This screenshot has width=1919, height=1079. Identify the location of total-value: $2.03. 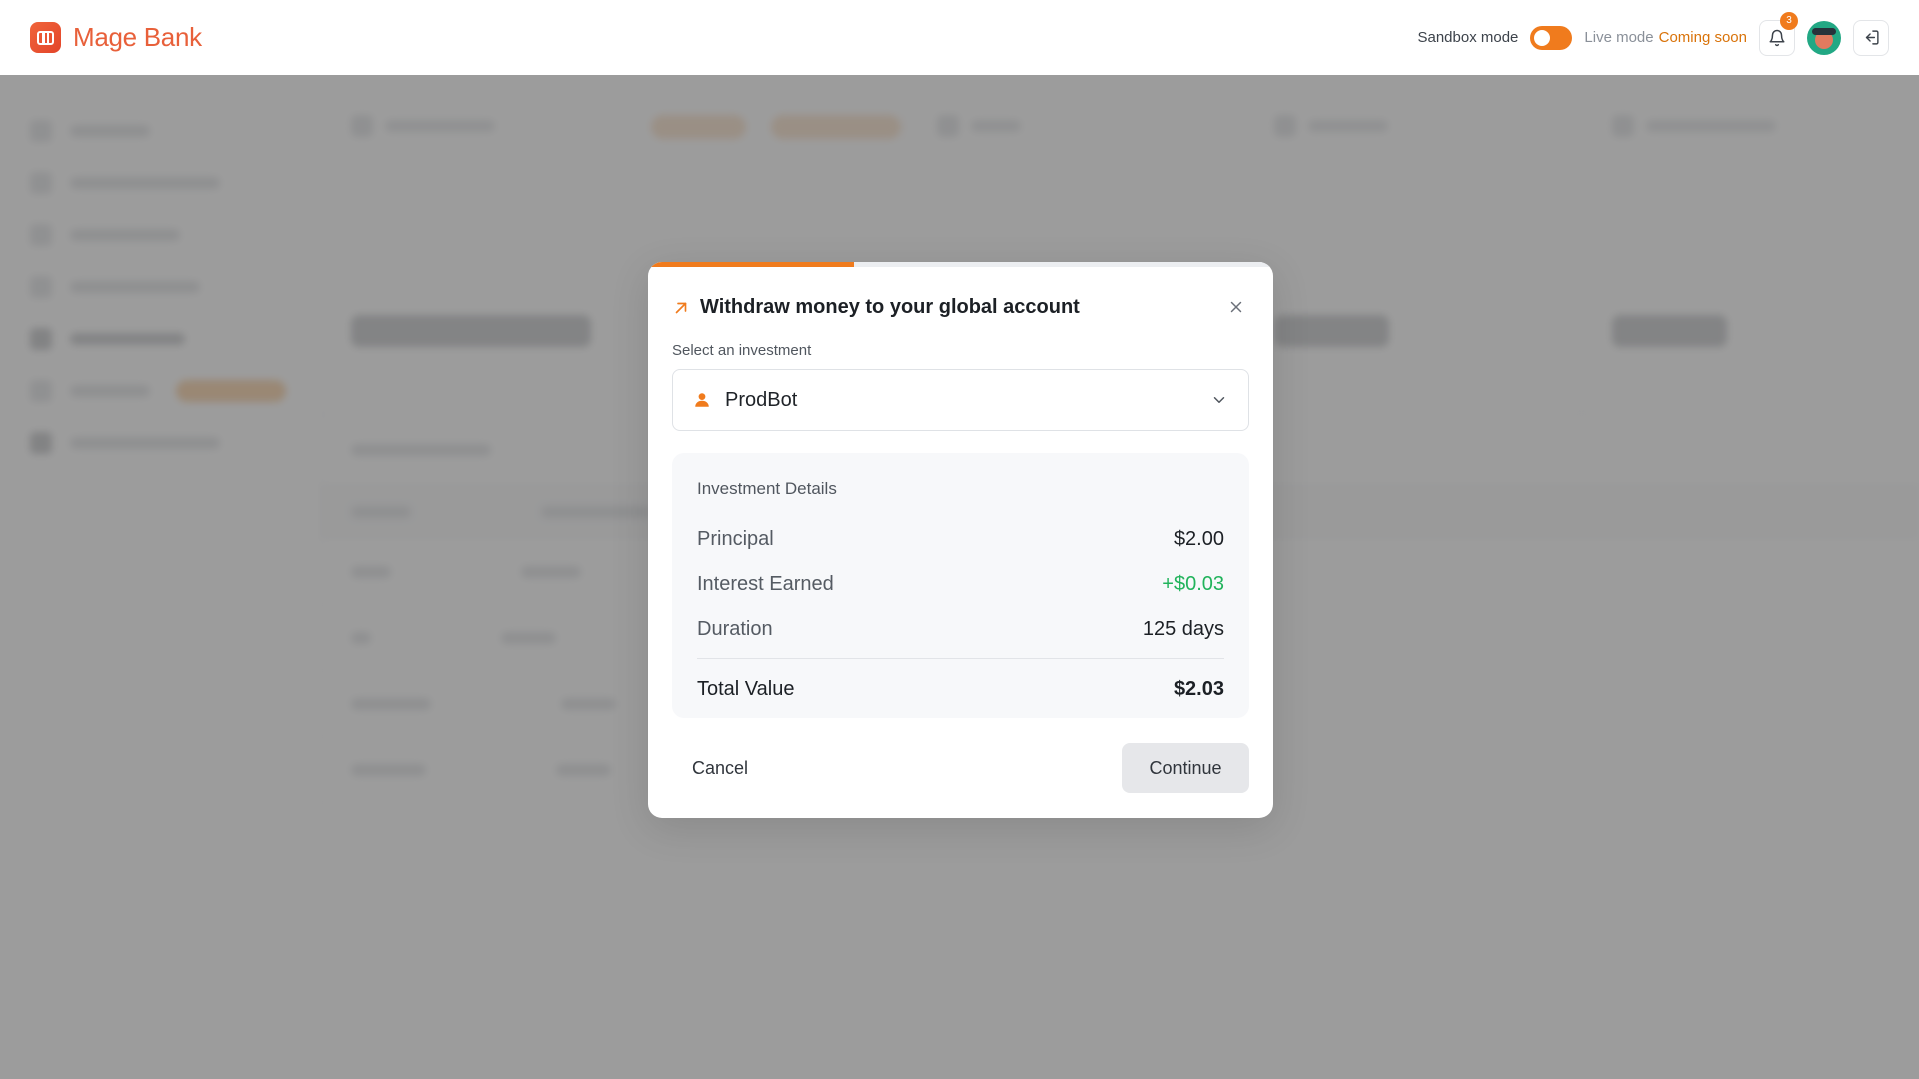
(1198, 689).